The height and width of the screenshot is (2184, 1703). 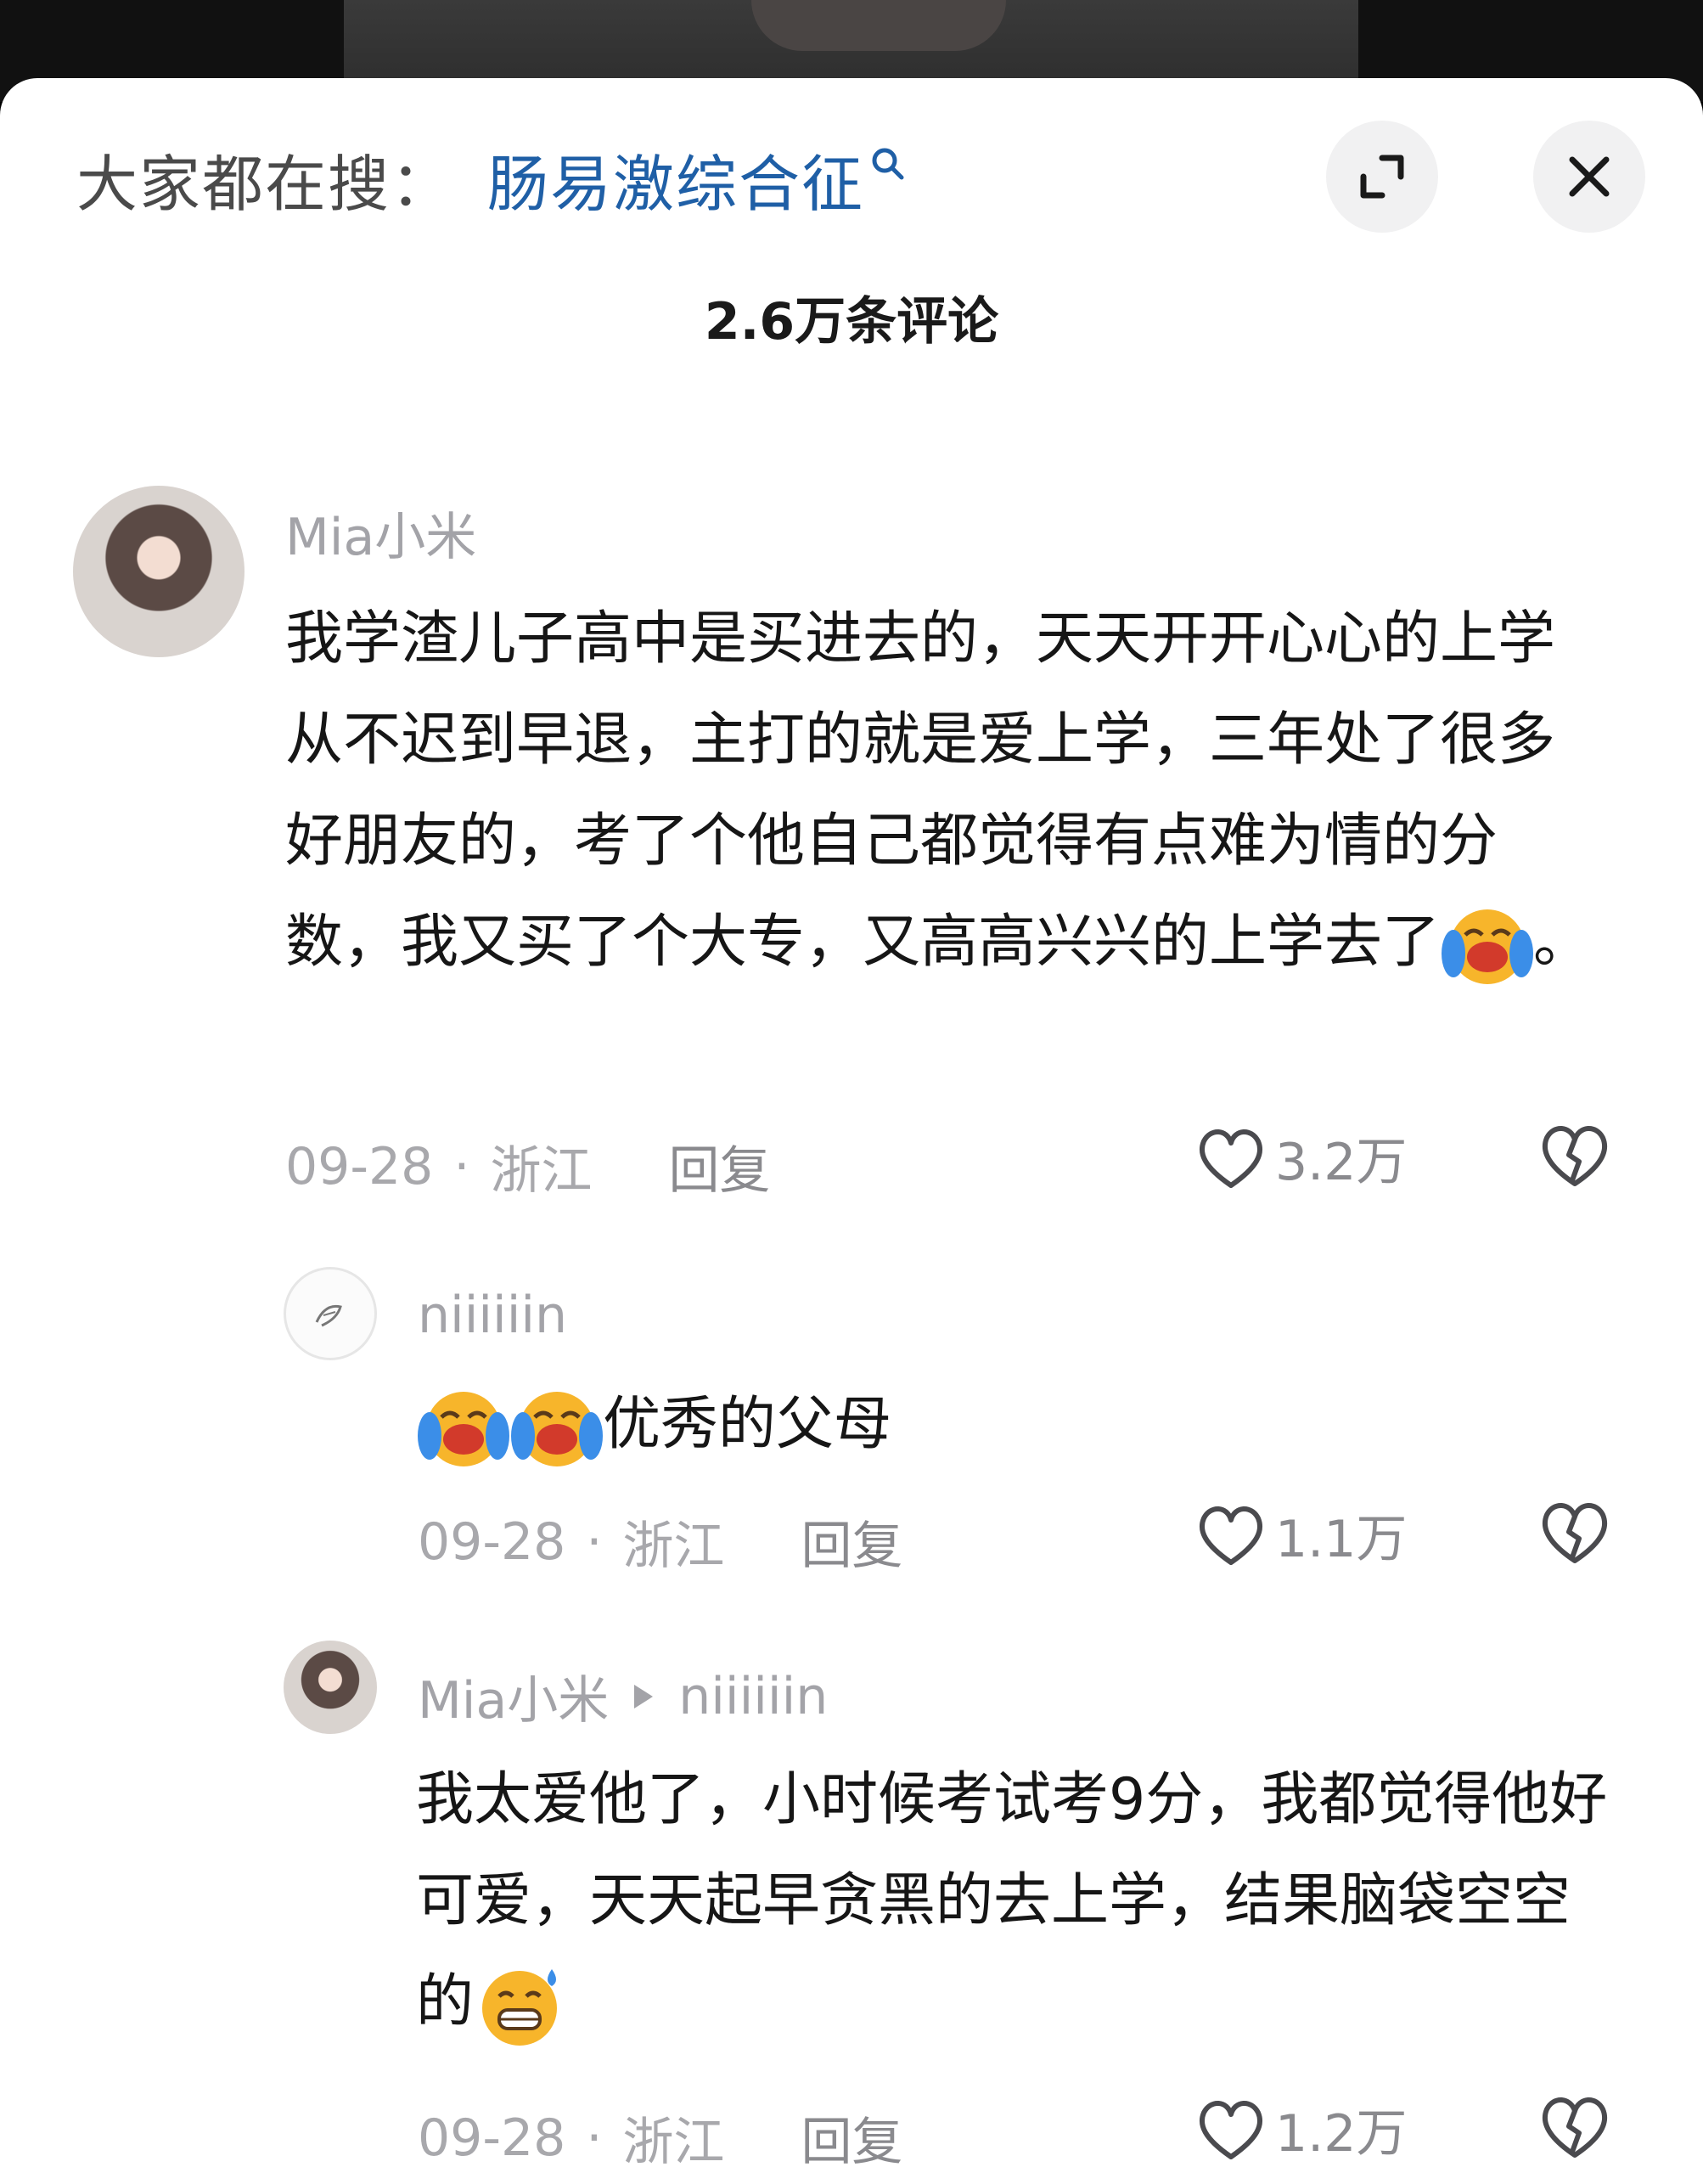 I want to click on search-suggestion: 大家都在搜： 肠易激综合征, so click(x=491, y=178).